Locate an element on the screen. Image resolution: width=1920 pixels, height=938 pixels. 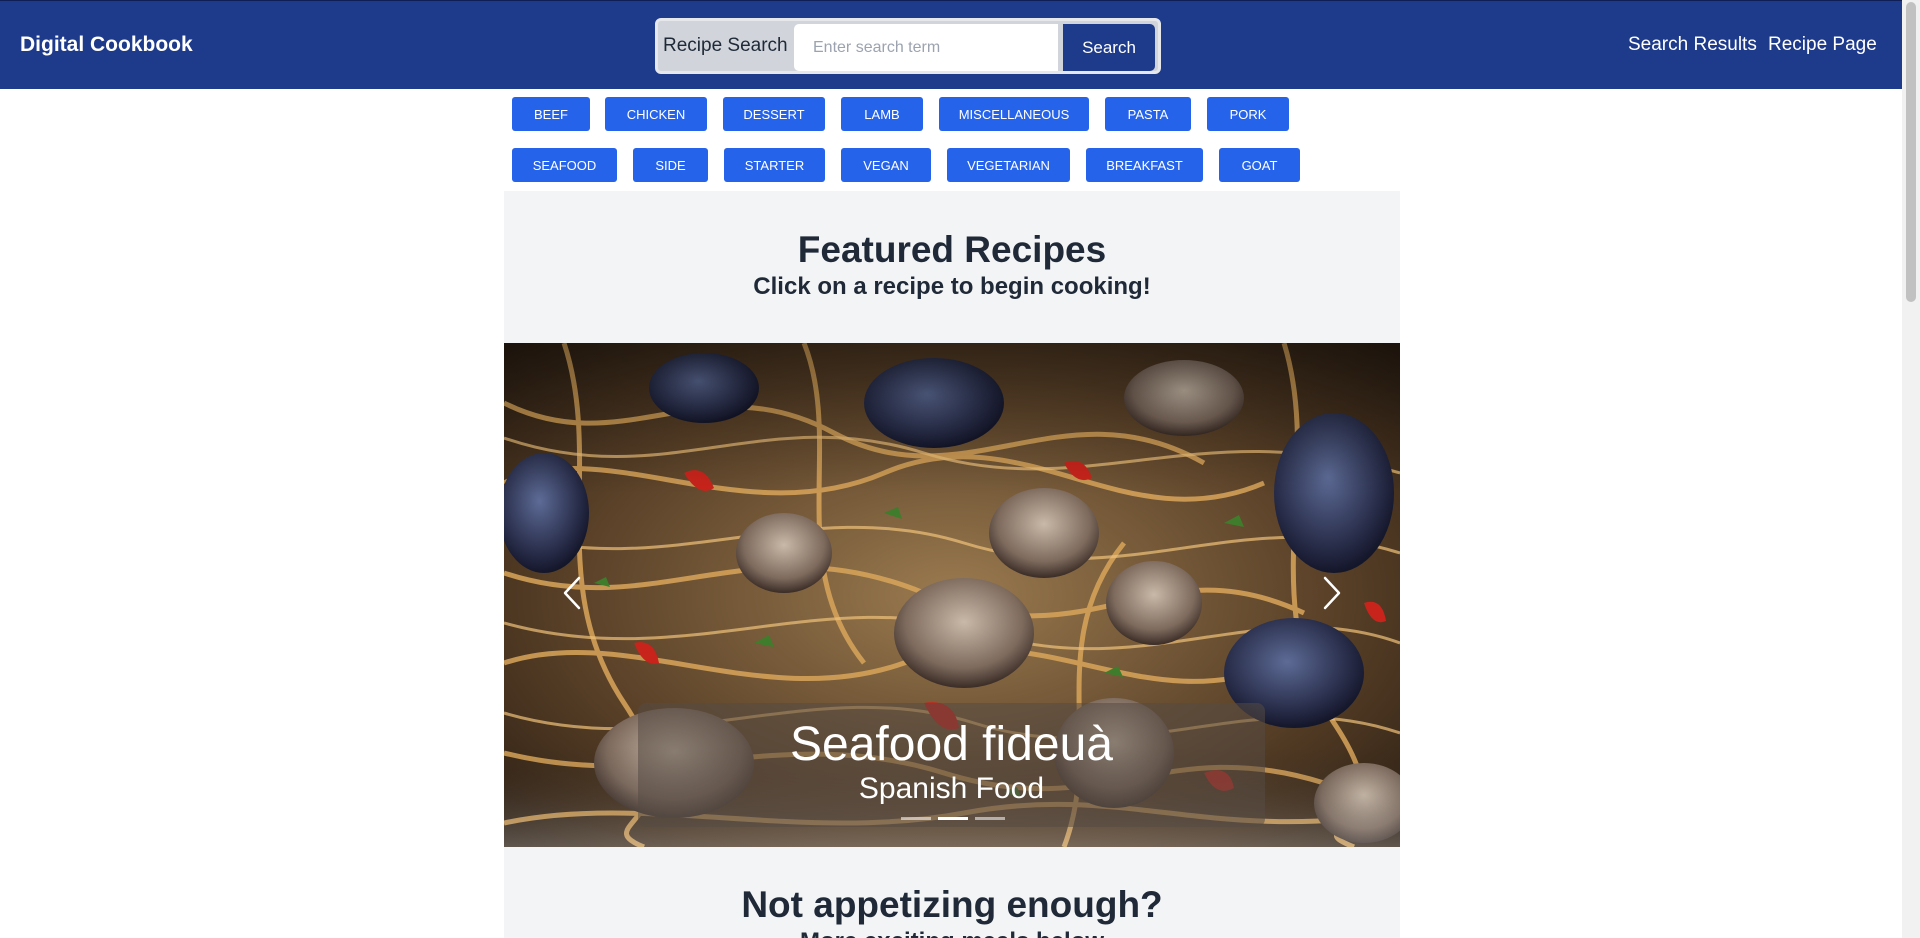
carousel-prev-button is located at coordinates (572, 593).